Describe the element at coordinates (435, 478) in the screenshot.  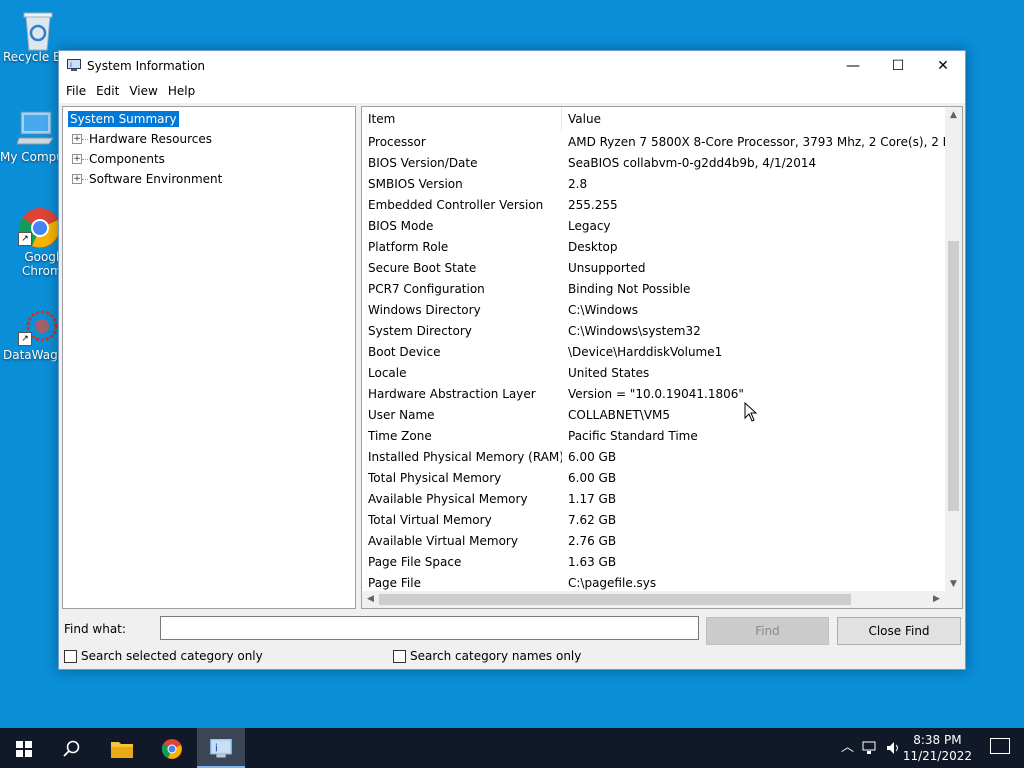
I see `row-item-cell: Total Physical Memory` at that location.